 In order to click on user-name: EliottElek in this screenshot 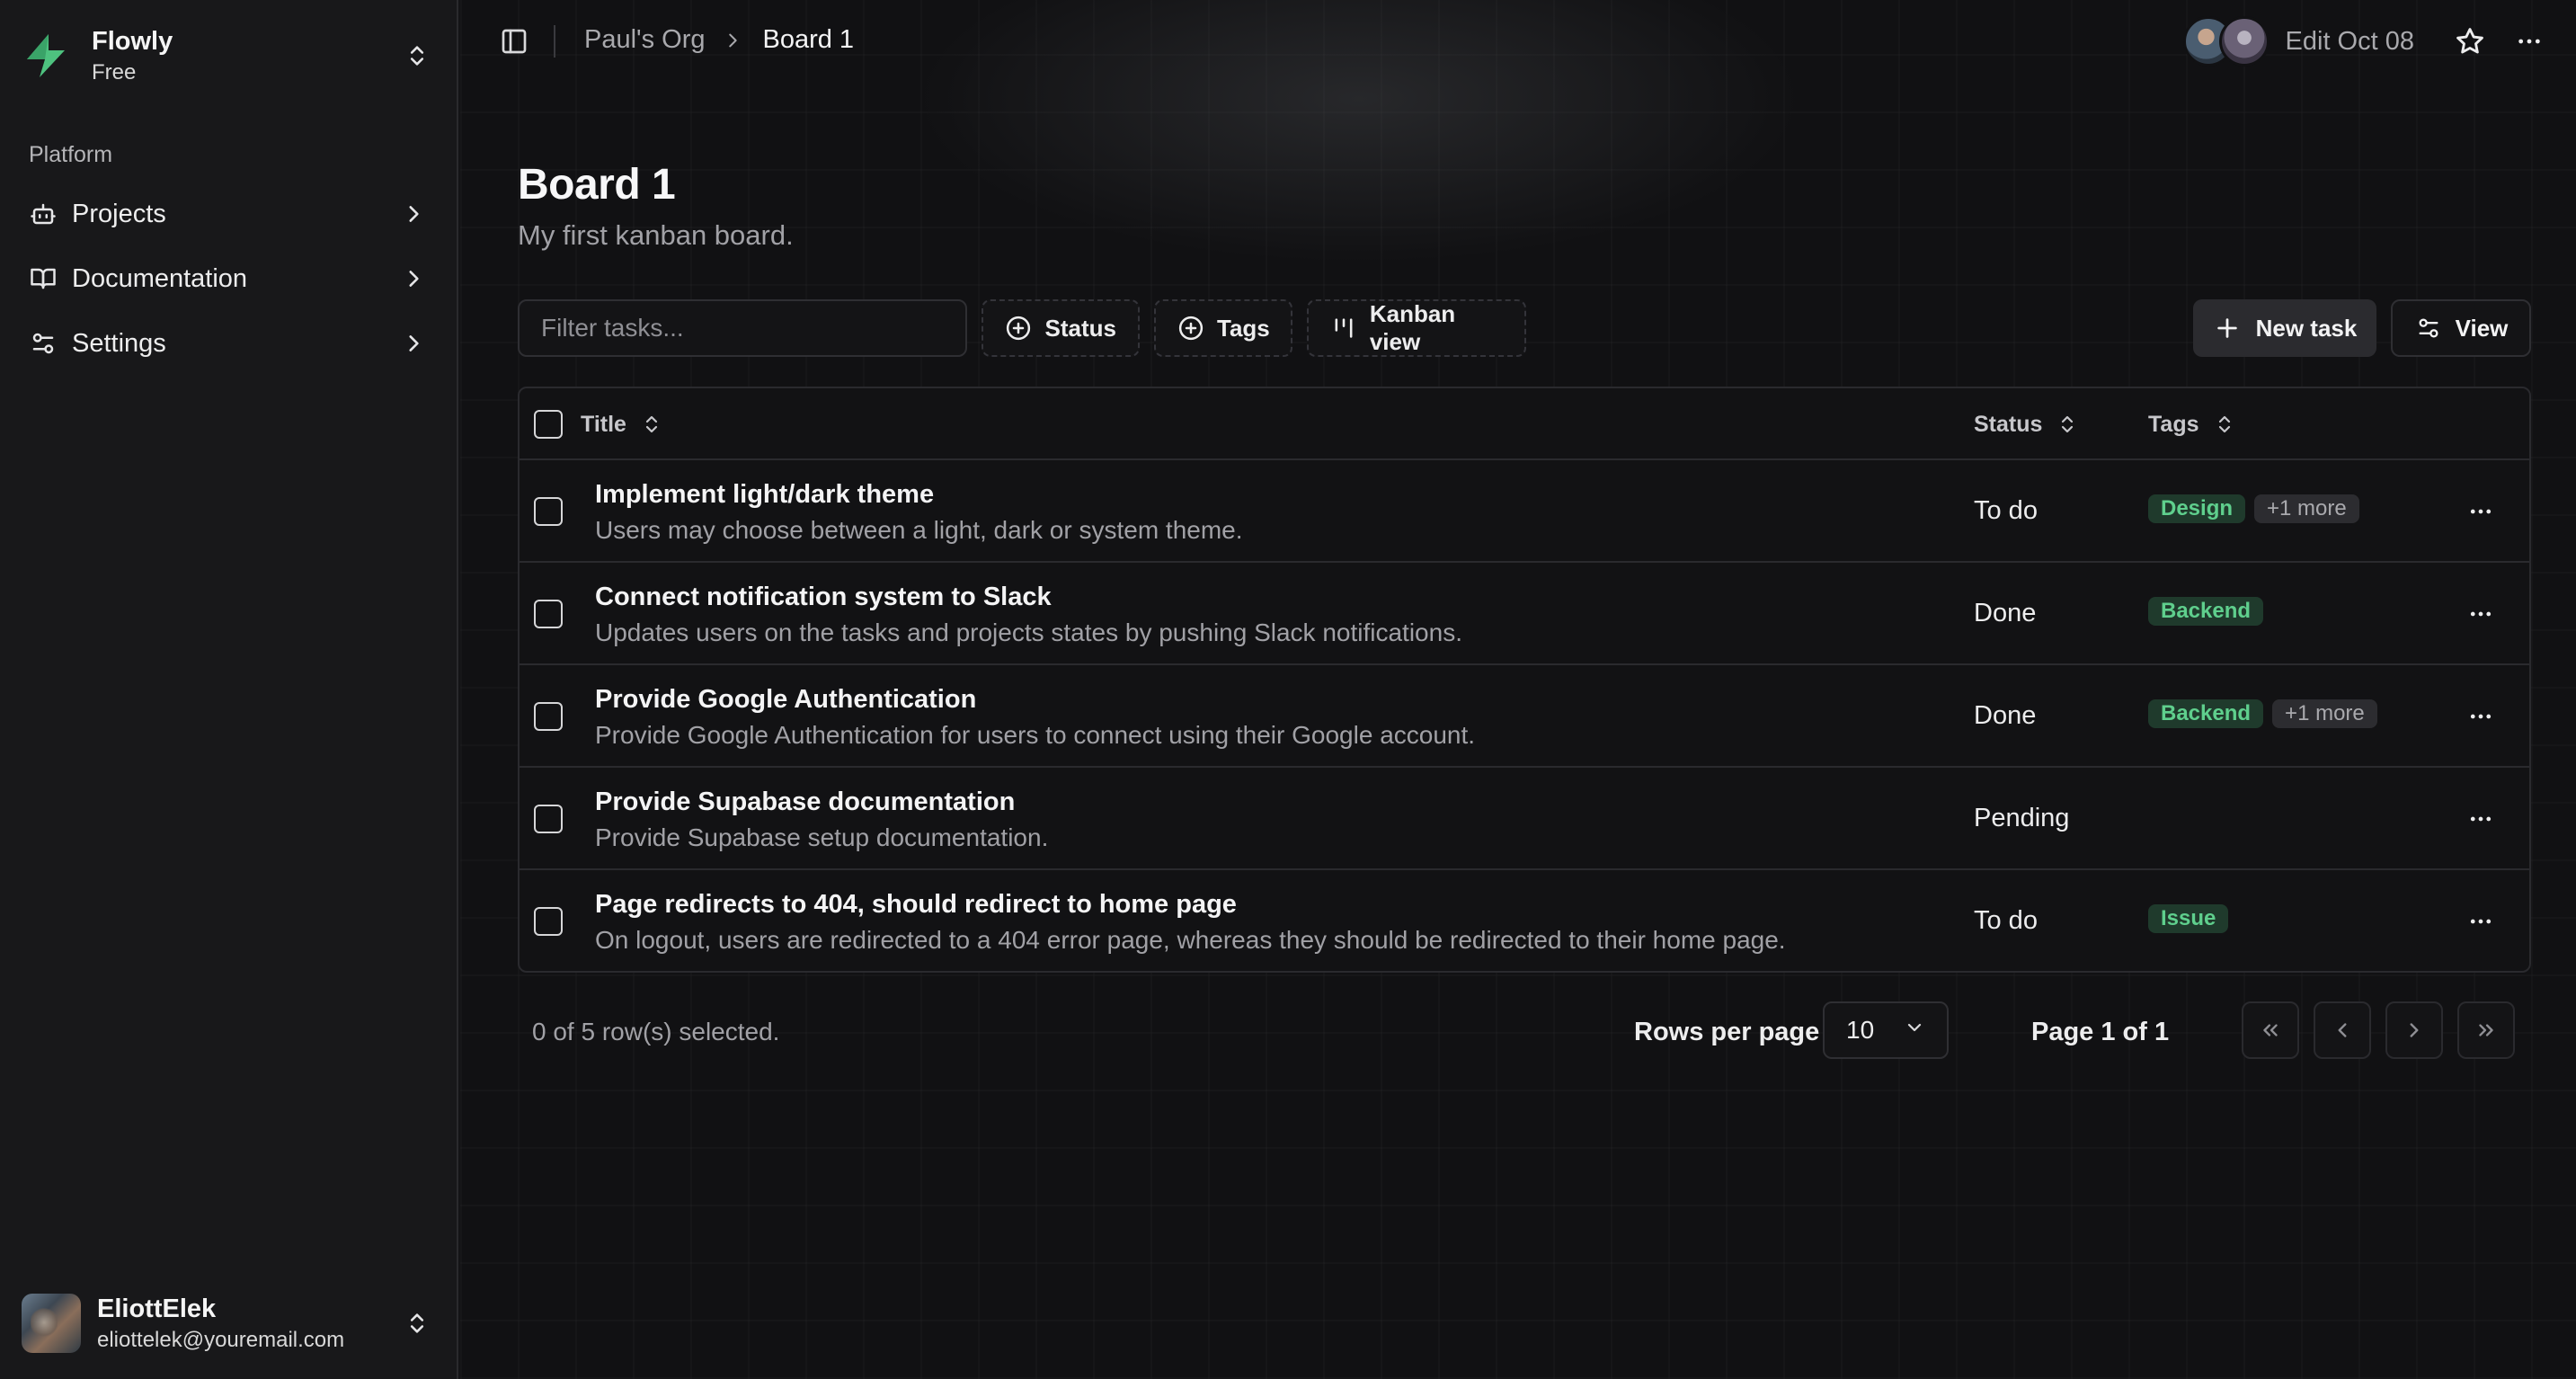, I will do `click(157, 1308)`.